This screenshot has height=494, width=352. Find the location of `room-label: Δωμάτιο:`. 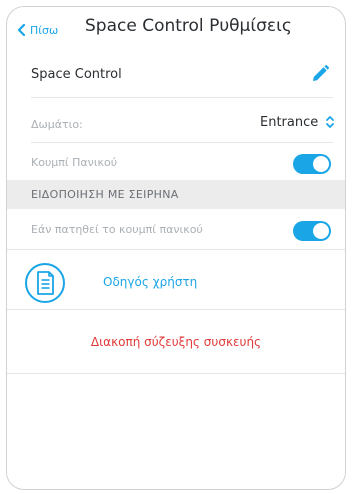

room-label: Δωμάτιο: is located at coordinates (57, 124).